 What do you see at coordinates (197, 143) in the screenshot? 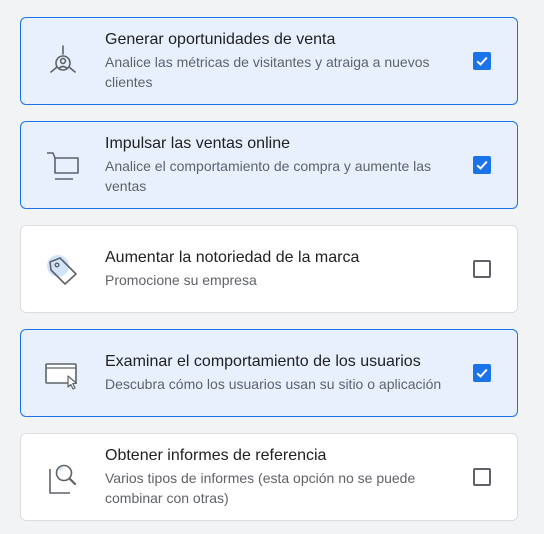
I see `option-title: Impulsar las ventas online` at bounding box center [197, 143].